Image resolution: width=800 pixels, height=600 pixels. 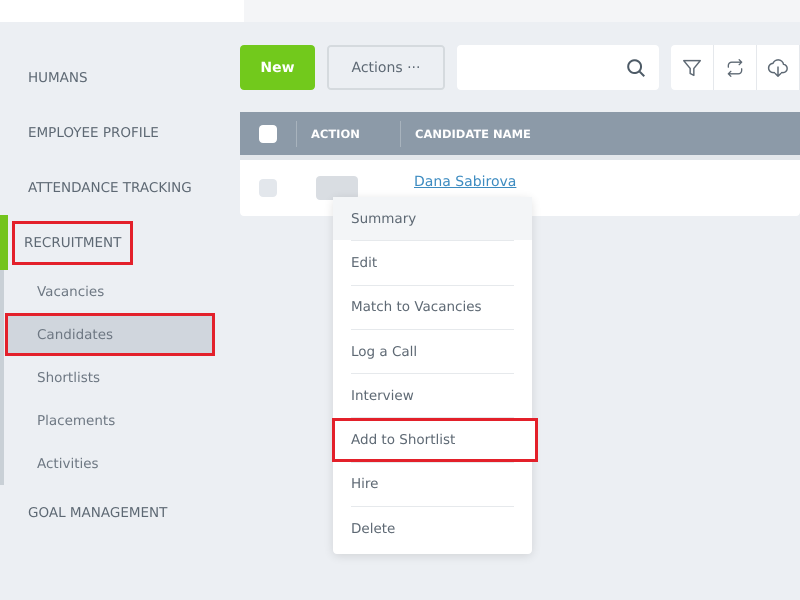 I want to click on sidebar-item: Candidates, so click(x=110, y=334).